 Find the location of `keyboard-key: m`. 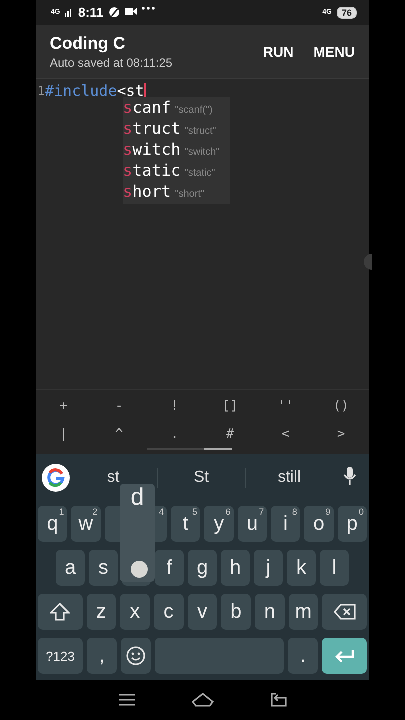

keyboard-key: m is located at coordinates (303, 612).